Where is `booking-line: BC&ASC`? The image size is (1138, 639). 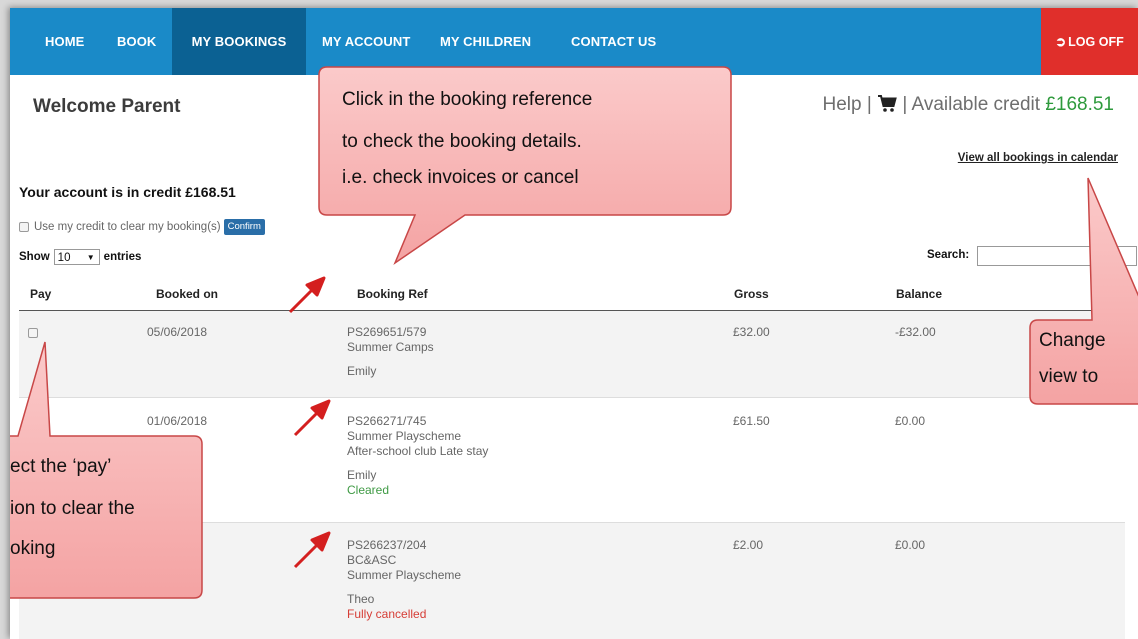
booking-line: BC&ASC is located at coordinates (372, 560).